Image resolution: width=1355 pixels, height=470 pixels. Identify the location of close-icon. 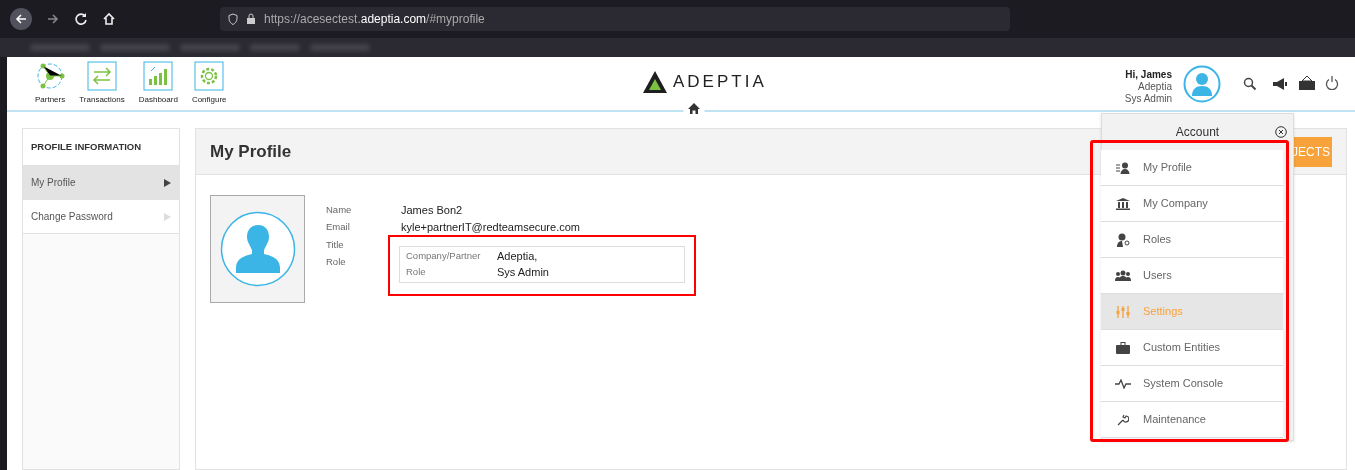
(1281, 132).